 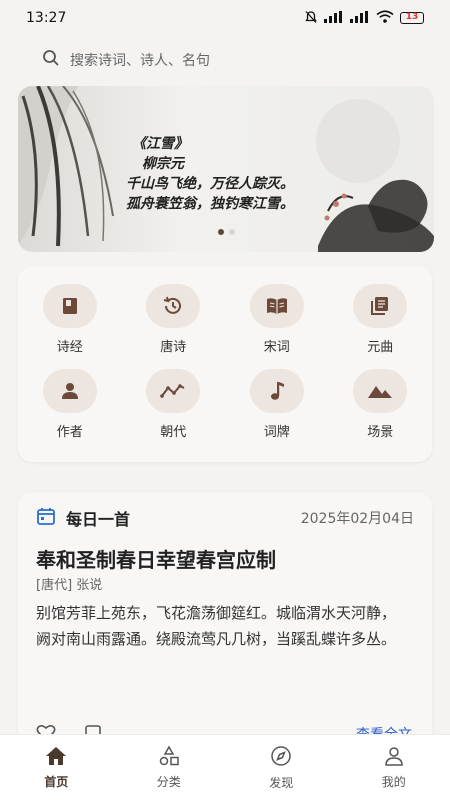 What do you see at coordinates (385, 18) in the screenshot?
I see `wifi-icon` at bounding box center [385, 18].